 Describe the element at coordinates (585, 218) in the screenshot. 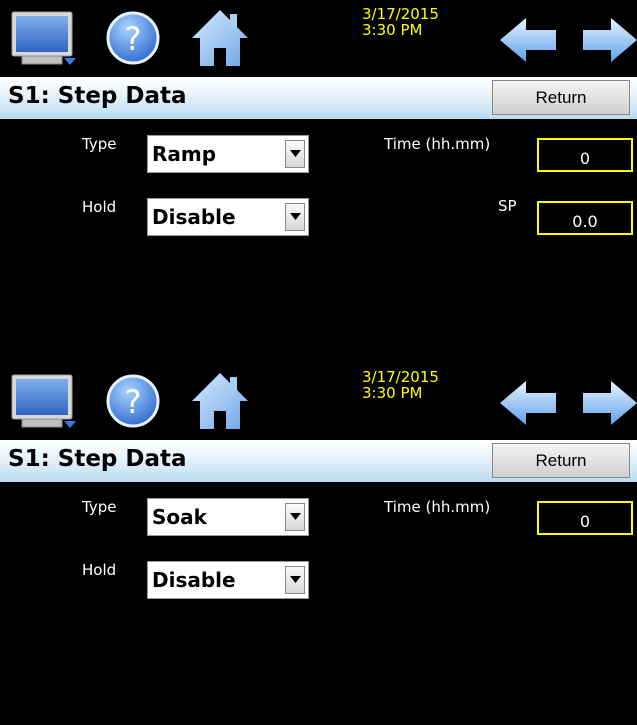

I see `sp-field: 0.0` at that location.